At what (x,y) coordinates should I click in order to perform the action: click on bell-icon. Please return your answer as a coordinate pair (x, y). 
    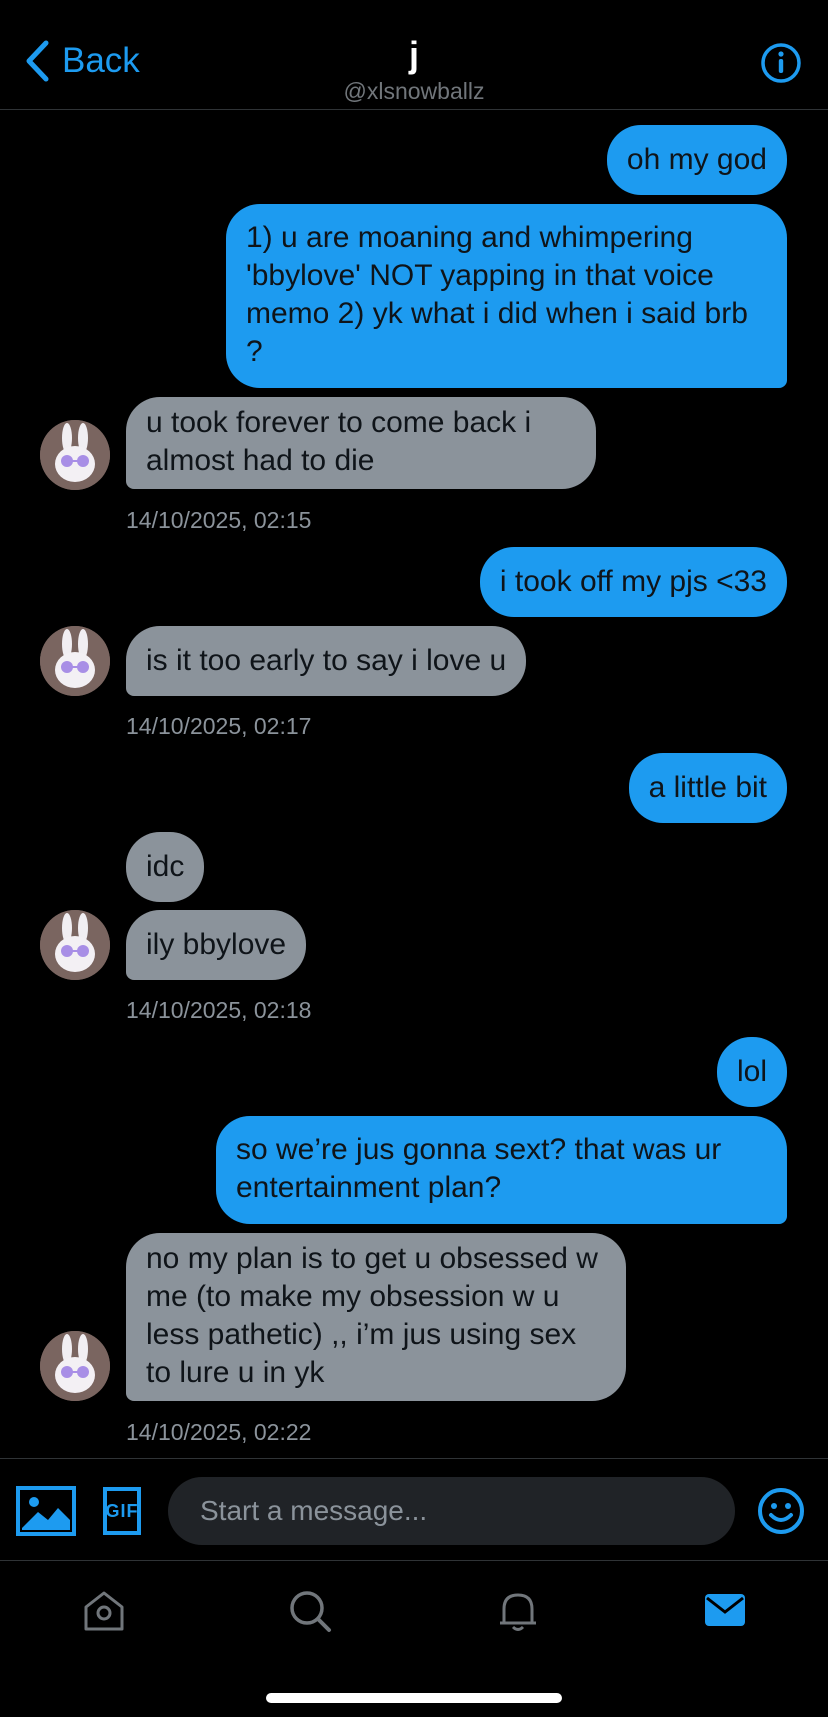
    Looking at the image, I should click on (518, 1611).